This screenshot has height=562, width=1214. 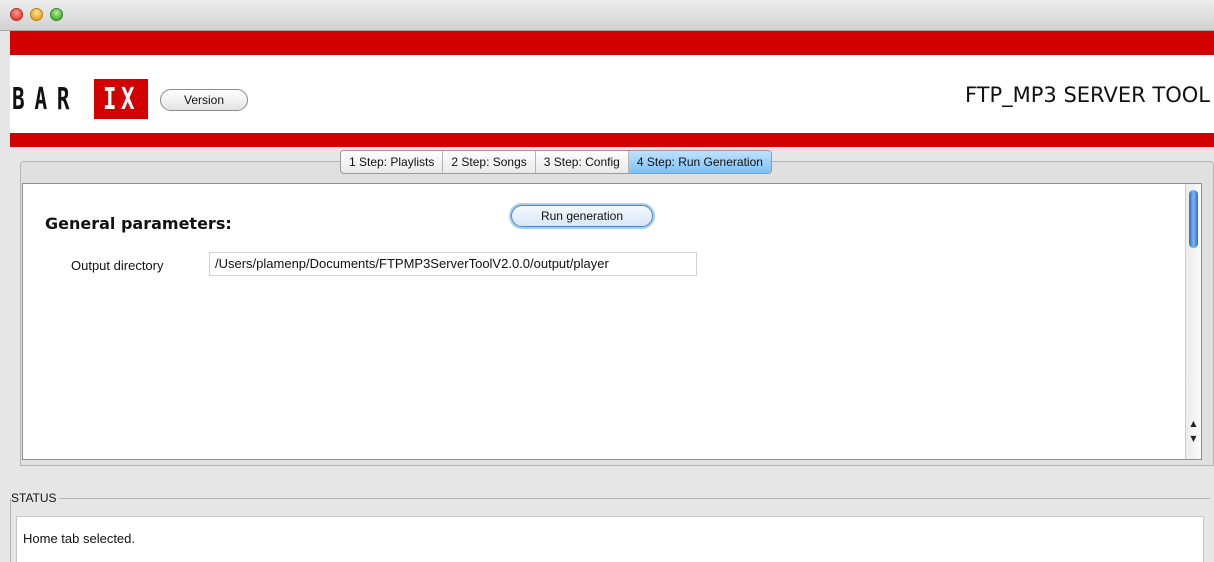 What do you see at coordinates (5, 296) in the screenshot?
I see `window-left-edge` at bounding box center [5, 296].